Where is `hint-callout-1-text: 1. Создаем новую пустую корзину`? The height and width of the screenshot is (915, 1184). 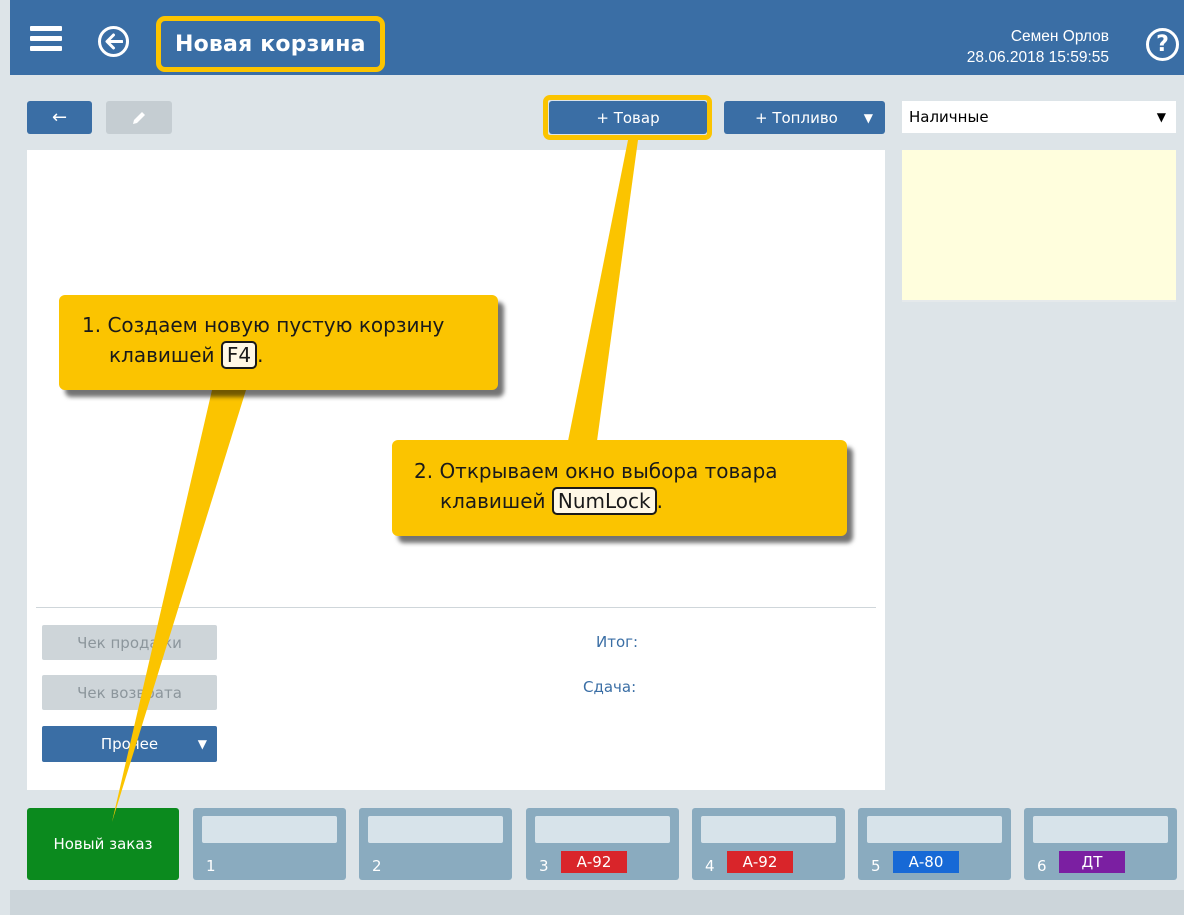 hint-callout-1-text: 1. Создаем новую пустую корзину is located at coordinates (263, 325).